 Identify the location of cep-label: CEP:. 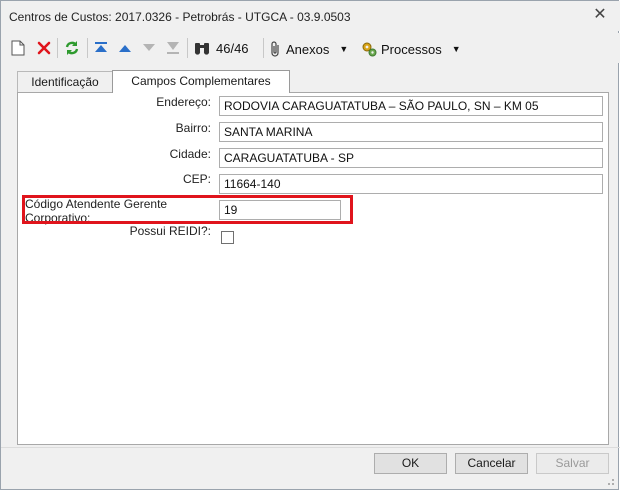
(196, 179).